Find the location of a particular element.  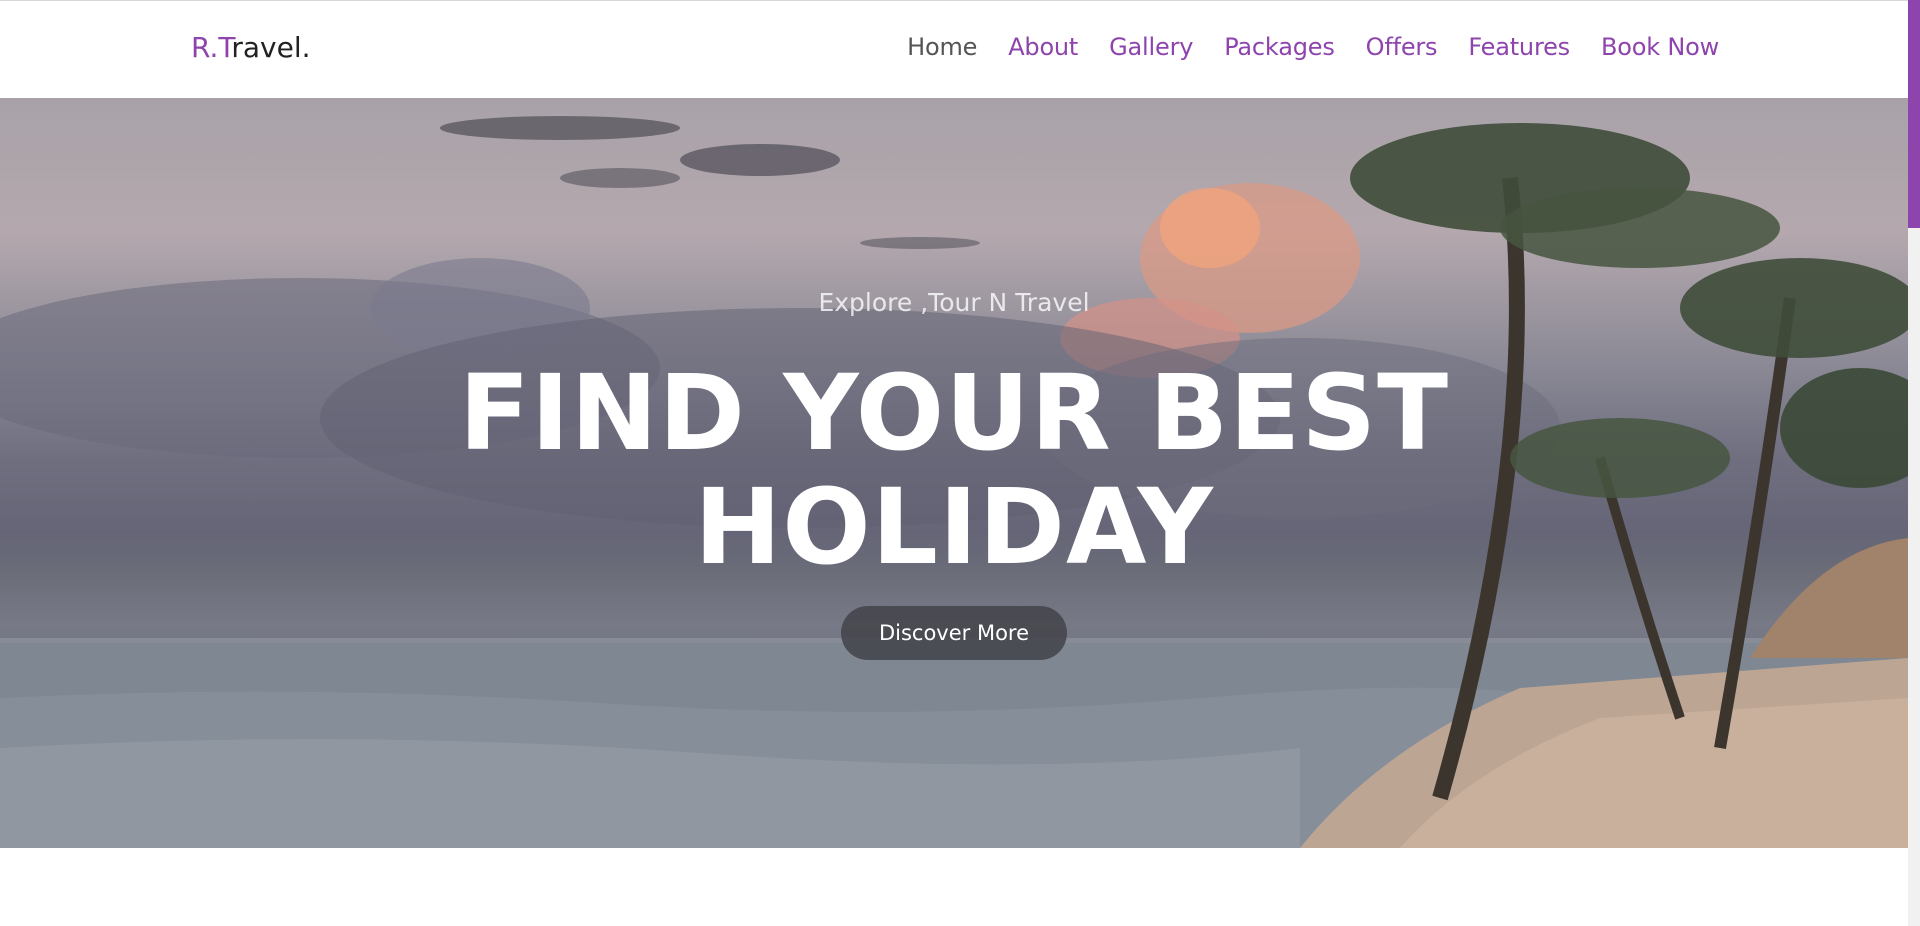

hero-title-line-2: HOLIDAY is located at coordinates (954, 527).